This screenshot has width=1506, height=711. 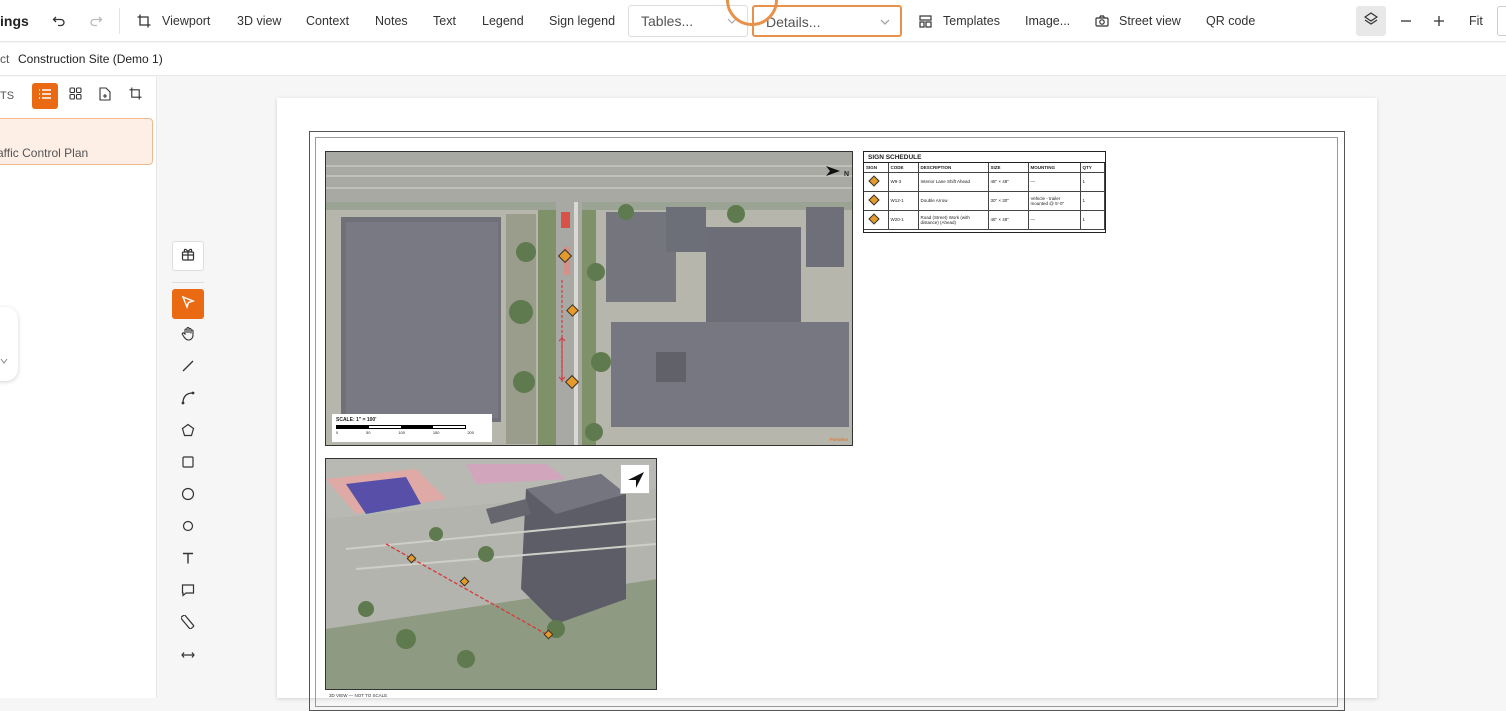 I want to click on dimension-icon, so click(x=188, y=656).